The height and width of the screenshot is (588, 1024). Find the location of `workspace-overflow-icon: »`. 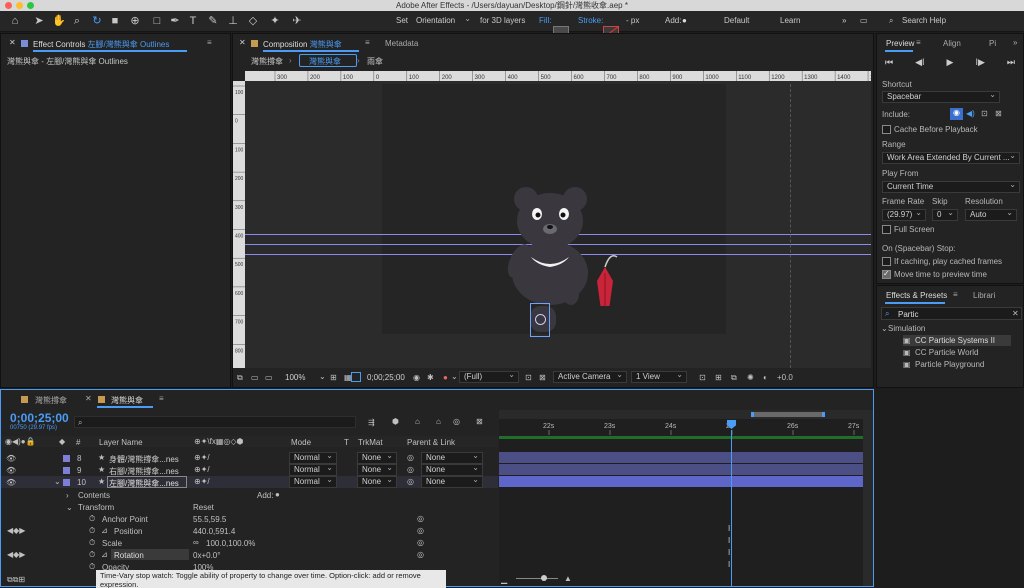

workspace-overflow-icon: » is located at coordinates (844, 20).